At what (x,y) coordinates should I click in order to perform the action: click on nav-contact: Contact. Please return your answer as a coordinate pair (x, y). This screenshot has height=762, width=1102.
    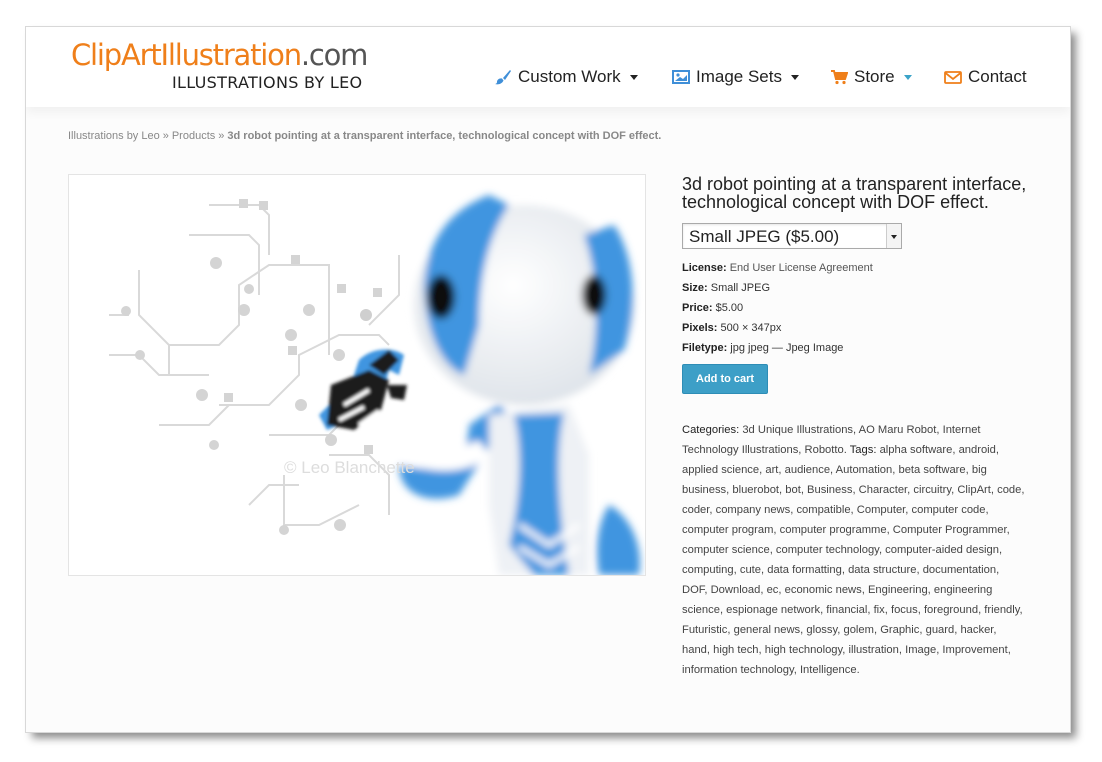
    Looking at the image, I should click on (985, 77).